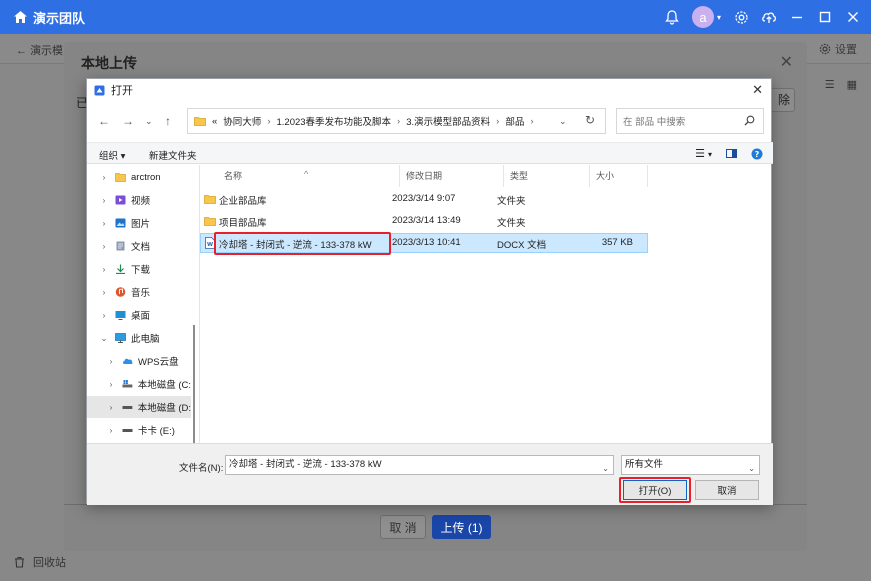 This screenshot has width=871, height=581. What do you see at coordinates (40, 562) in the screenshot?
I see `recycle-bin: 回收站` at bounding box center [40, 562].